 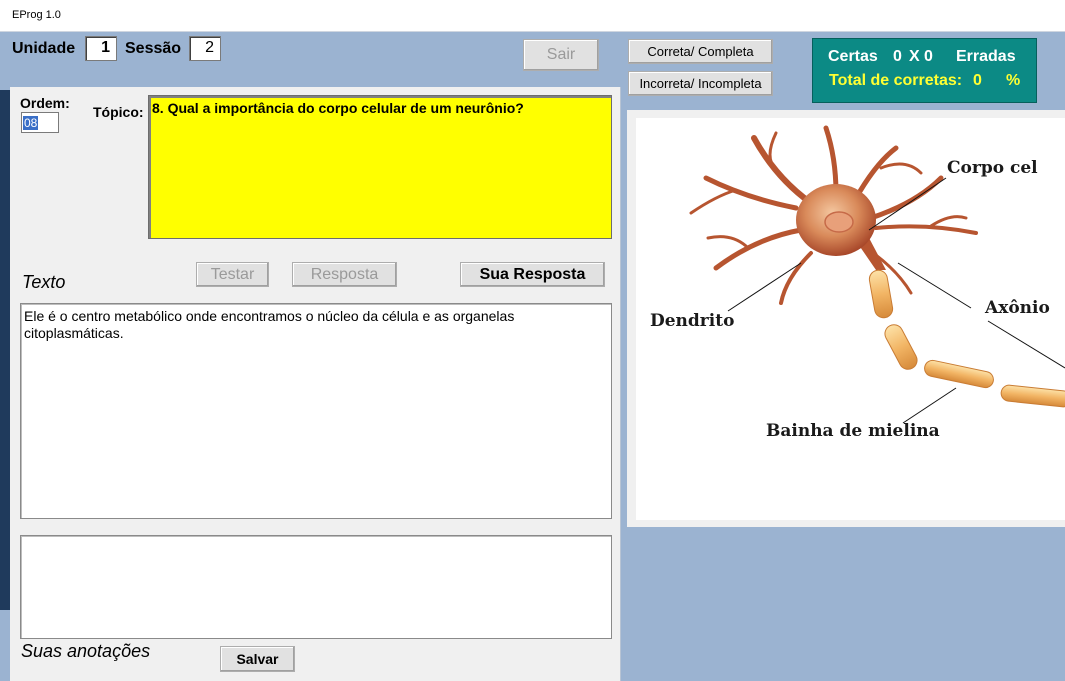 I want to click on background-window-strip, so click(x=5, y=350).